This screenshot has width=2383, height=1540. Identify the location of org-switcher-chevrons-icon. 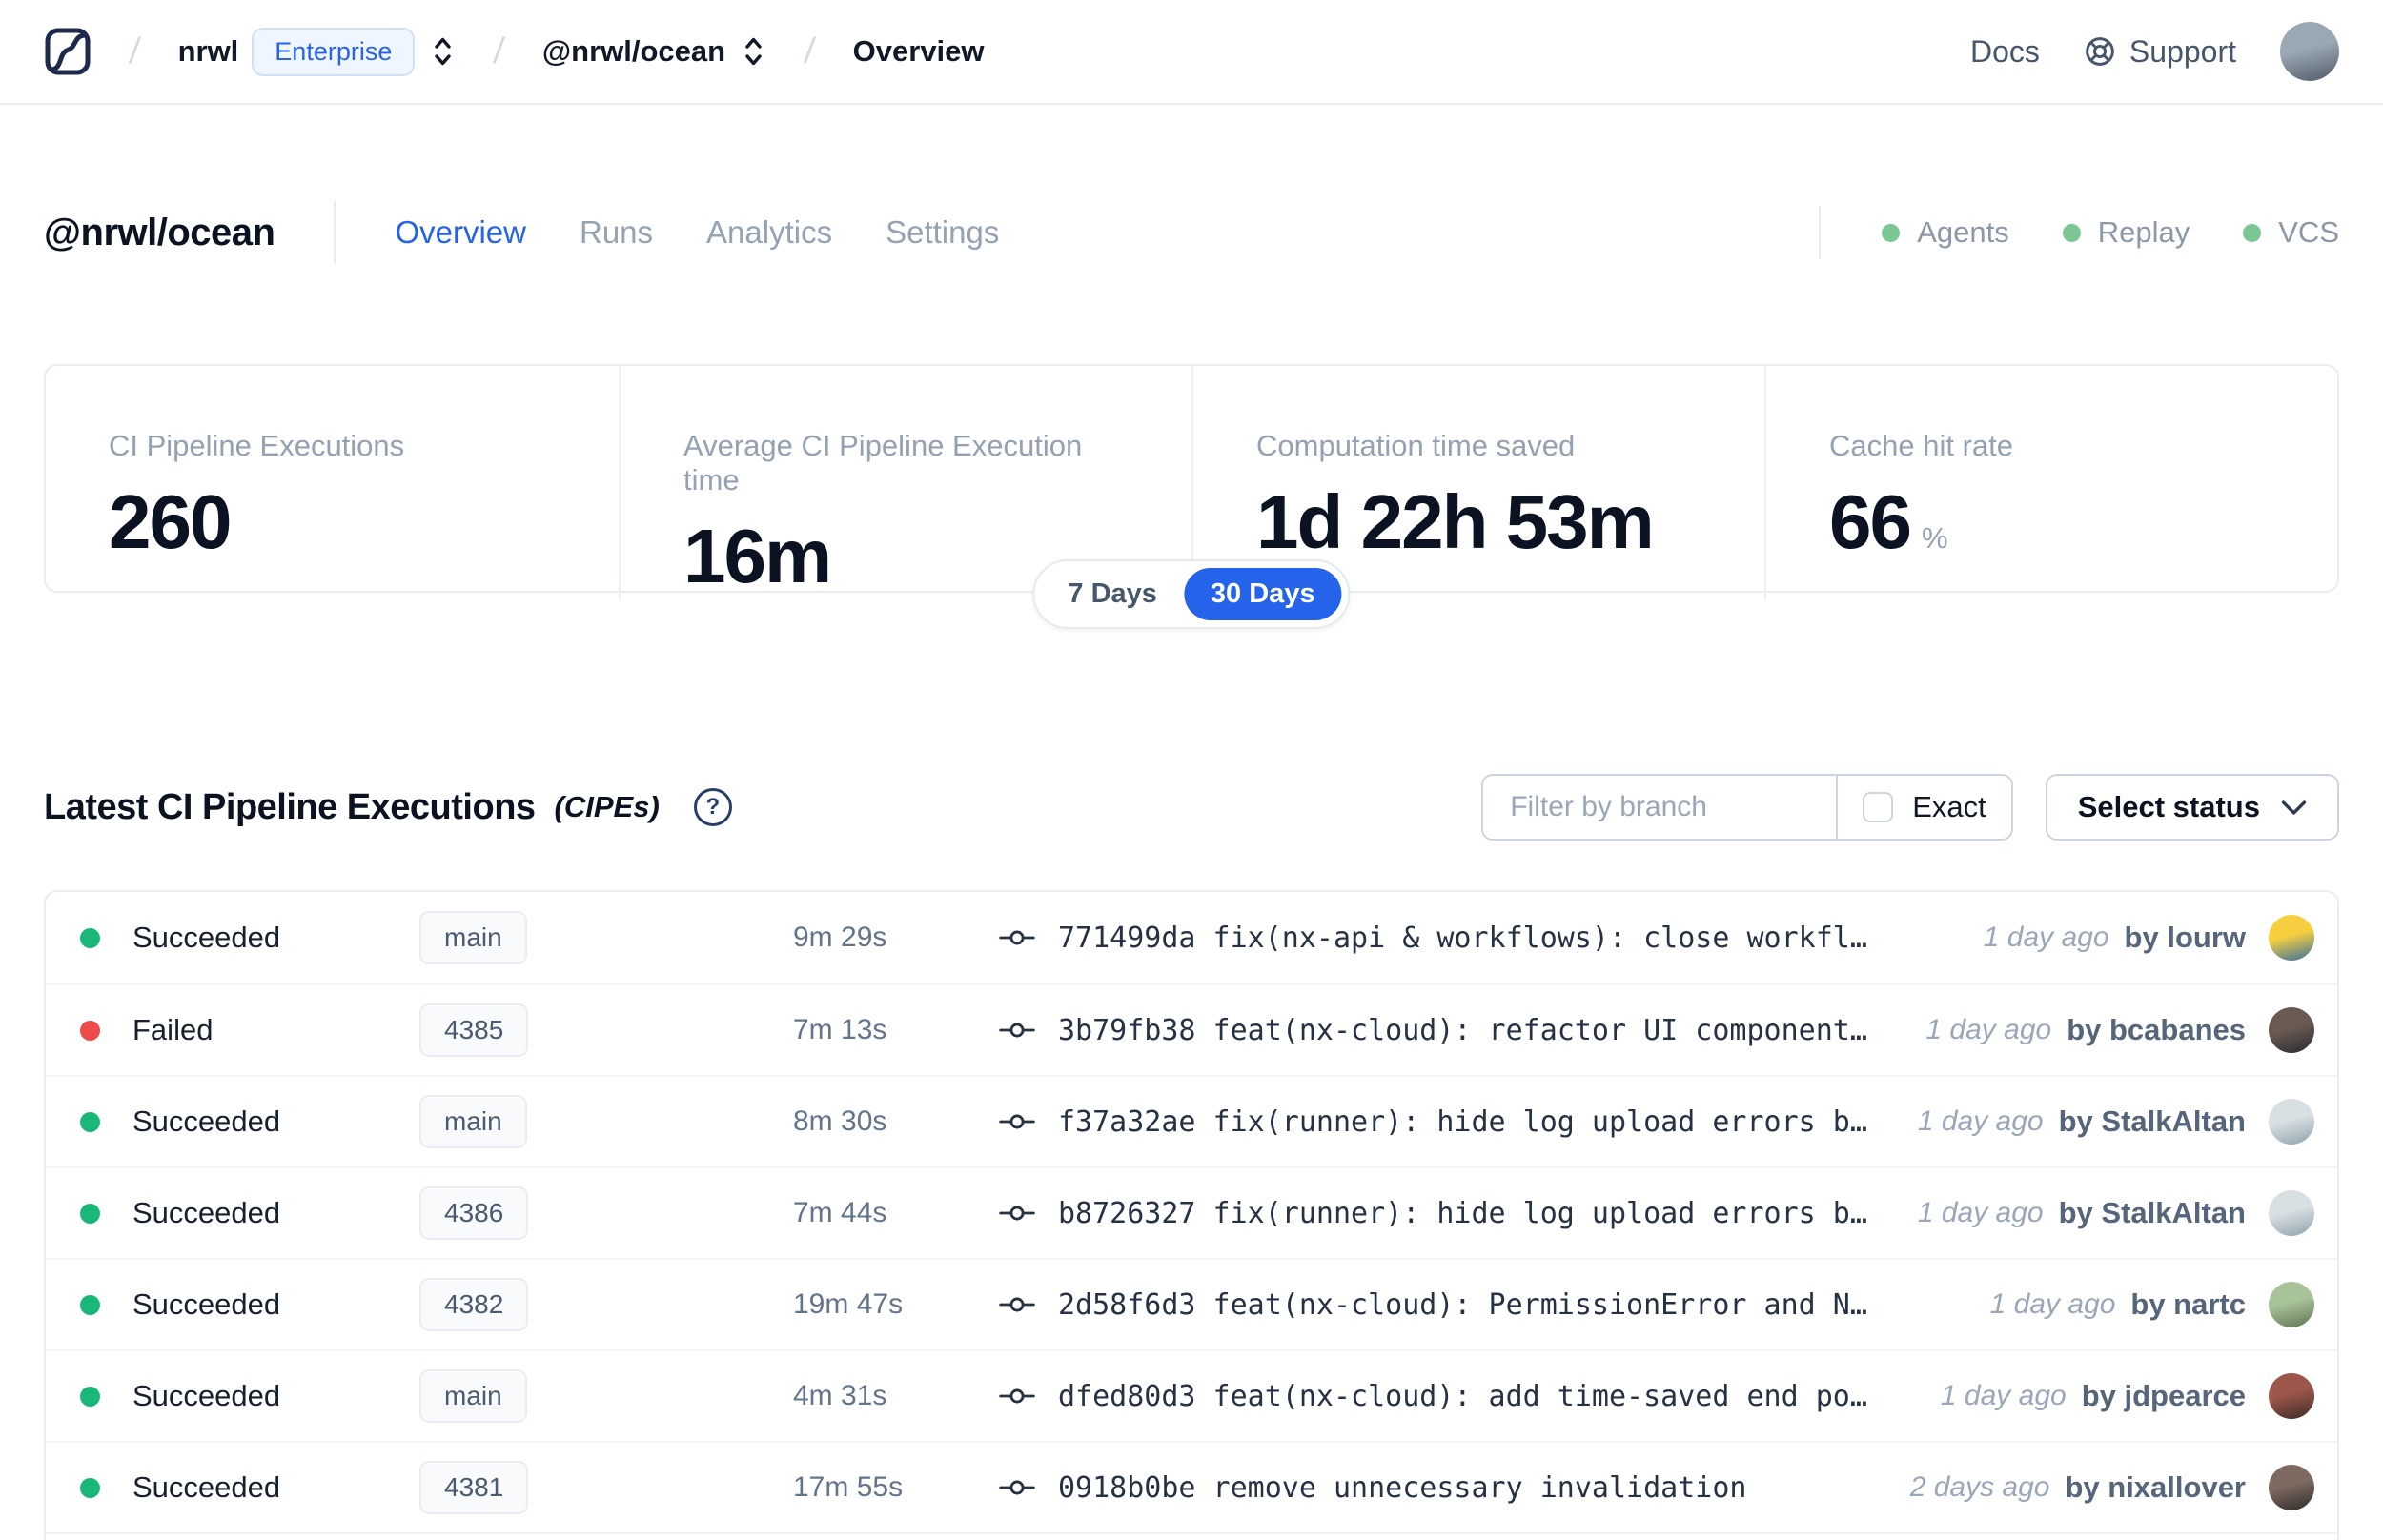
(443, 51).